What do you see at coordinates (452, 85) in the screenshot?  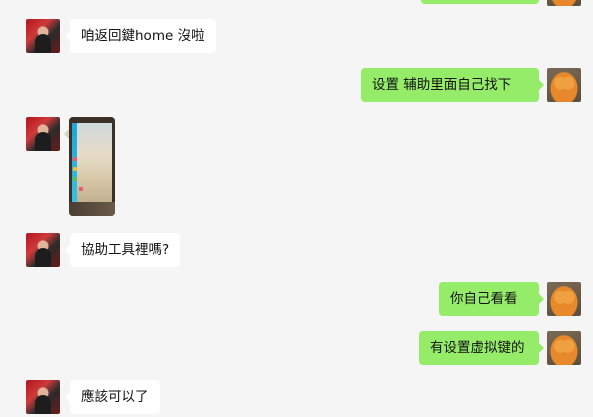 I see `message-bubble-outgoing: 设置 辅助里面自己找下` at bounding box center [452, 85].